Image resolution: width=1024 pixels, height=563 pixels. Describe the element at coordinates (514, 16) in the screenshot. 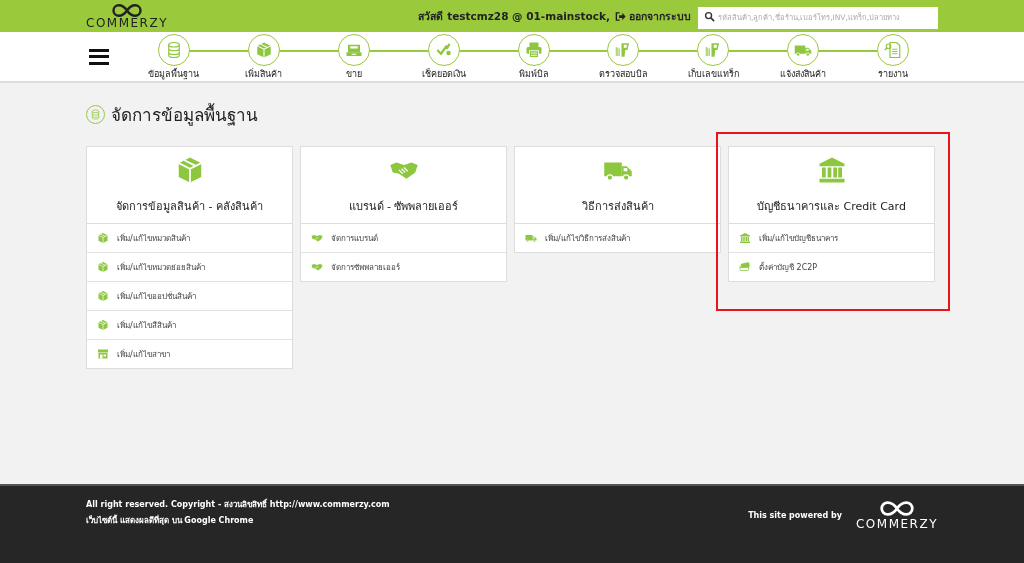

I see `greeting-text: สวัสดี testcmz28 @ 01-mainstock,` at that location.